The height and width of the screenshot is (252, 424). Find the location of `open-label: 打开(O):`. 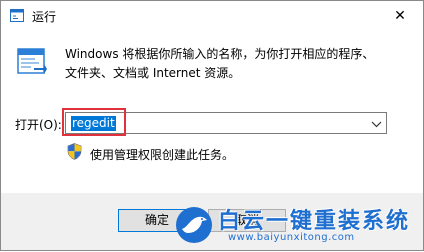

open-label: 打开(O): is located at coordinates (38, 125).